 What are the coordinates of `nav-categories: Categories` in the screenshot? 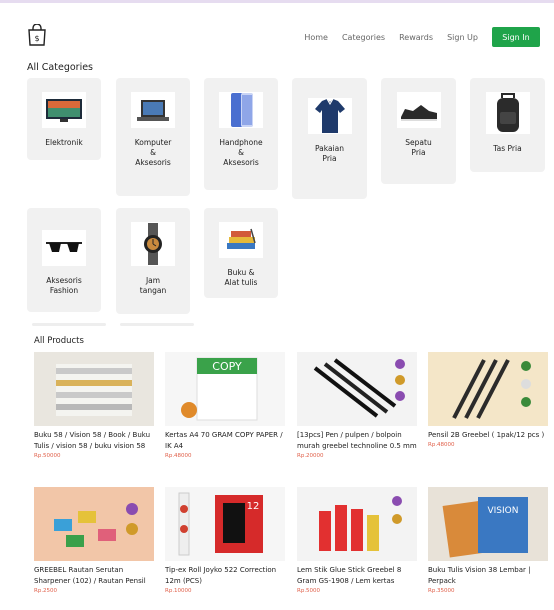 It's located at (363, 37).